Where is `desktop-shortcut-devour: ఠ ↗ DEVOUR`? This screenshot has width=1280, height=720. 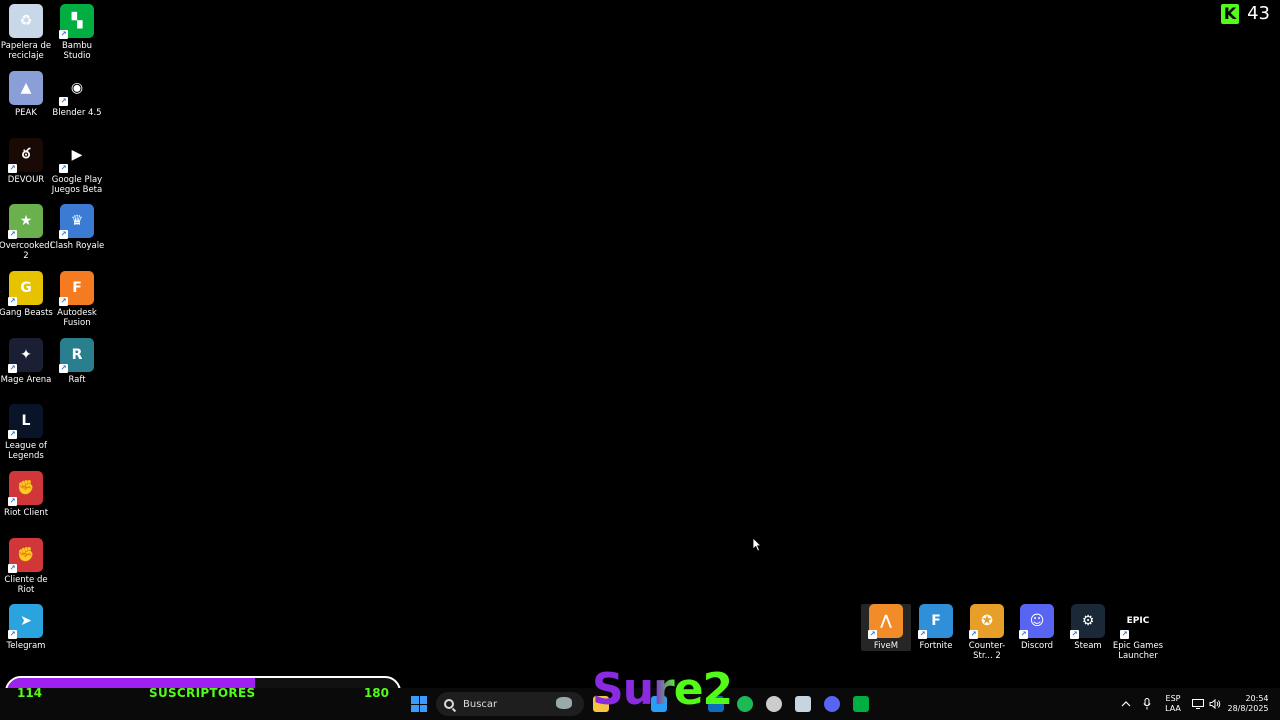 desktop-shortcut-devour: ఠ ↗ DEVOUR is located at coordinates (26, 161).